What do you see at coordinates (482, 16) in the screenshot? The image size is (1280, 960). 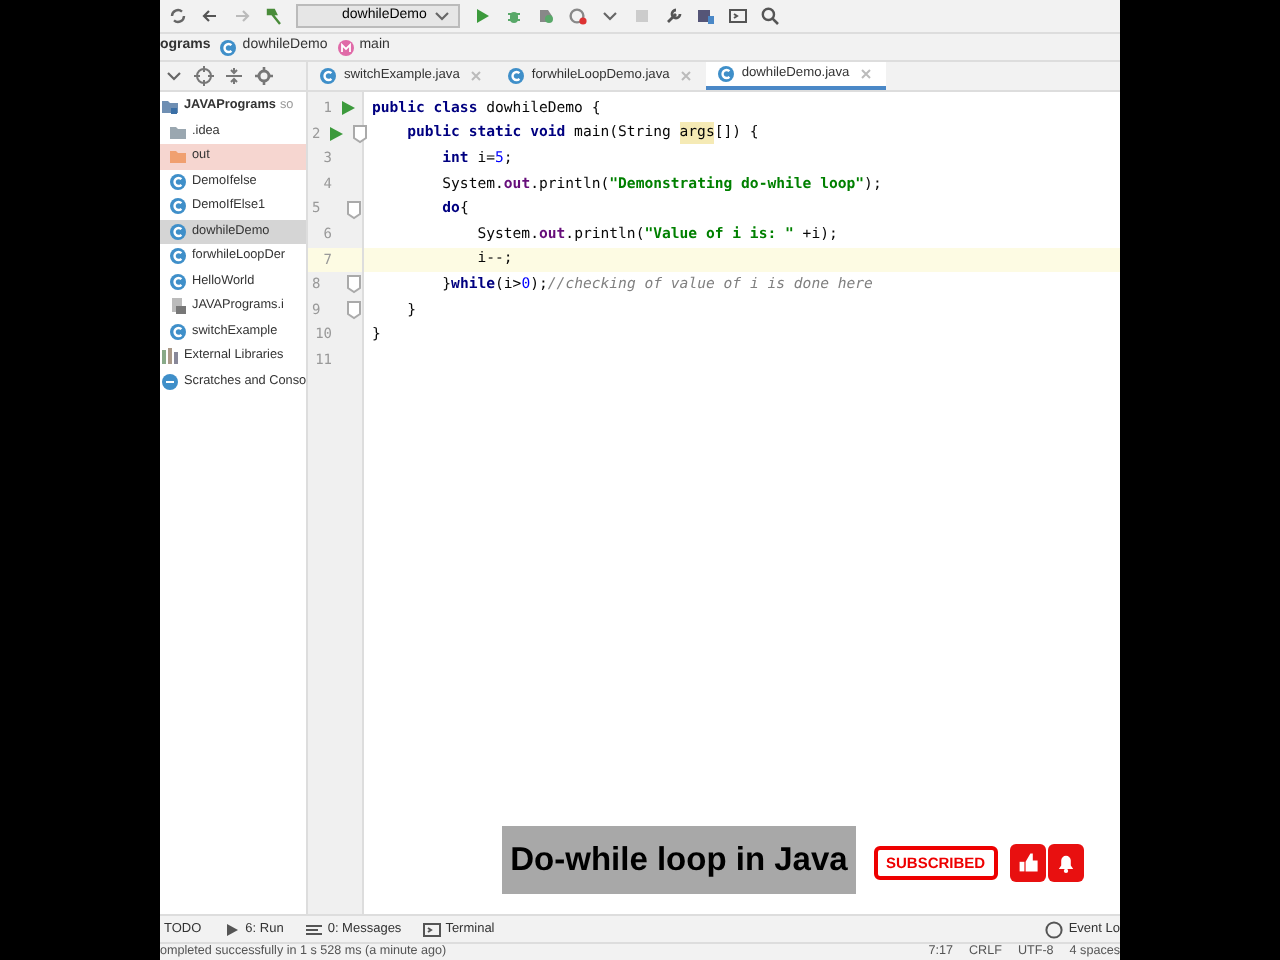 I see `run-icon` at bounding box center [482, 16].